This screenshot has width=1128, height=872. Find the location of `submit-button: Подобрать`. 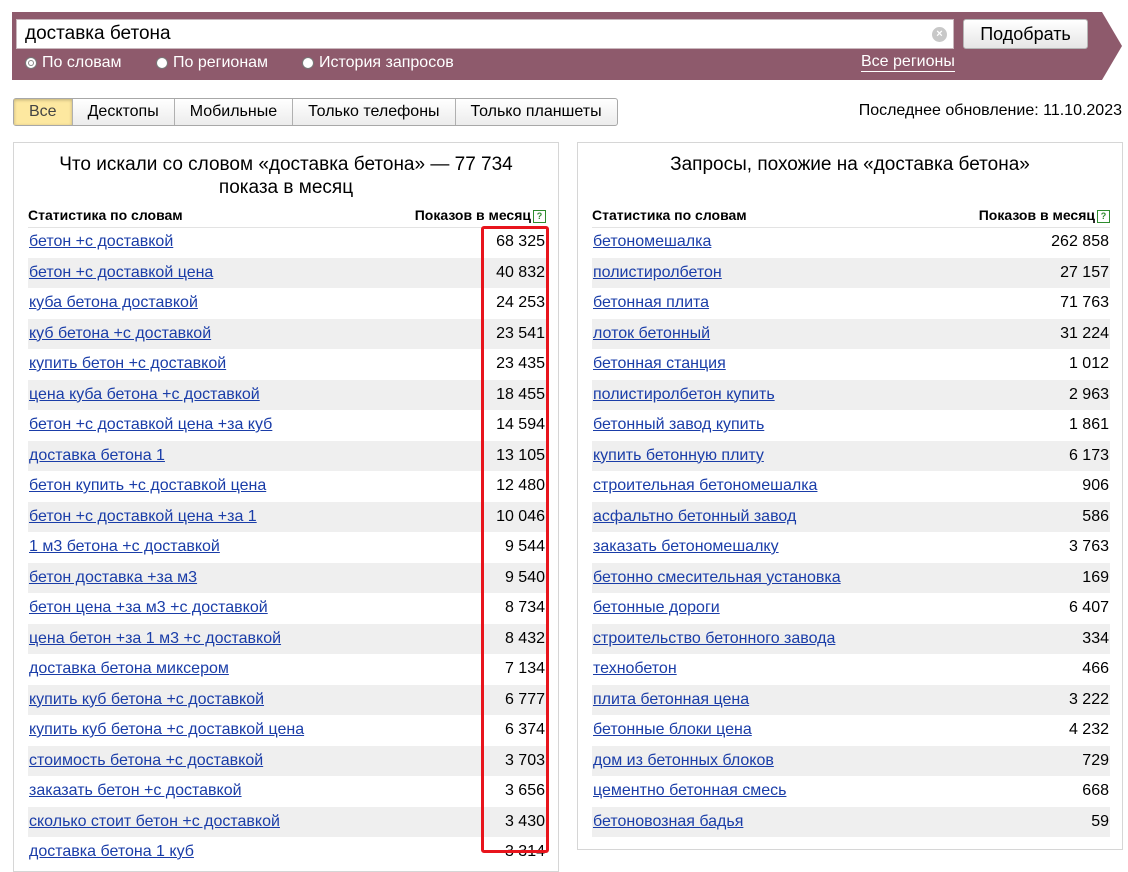

submit-button: Подобрать is located at coordinates (1025, 34).